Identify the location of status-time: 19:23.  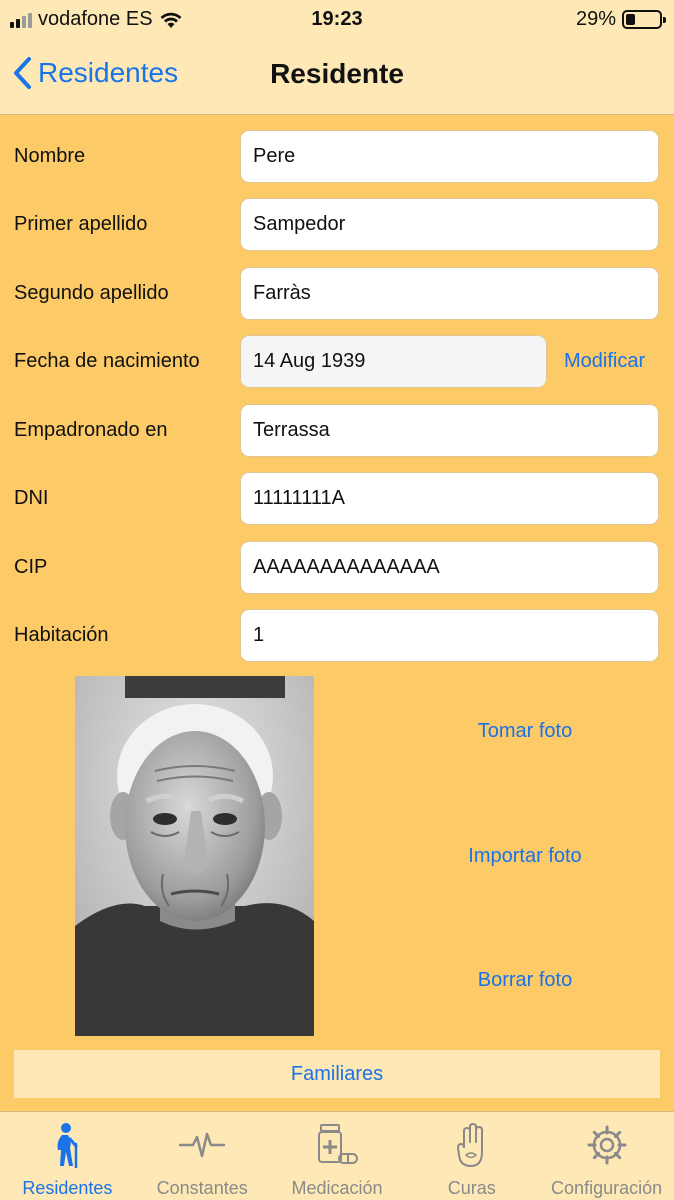
(337, 19).